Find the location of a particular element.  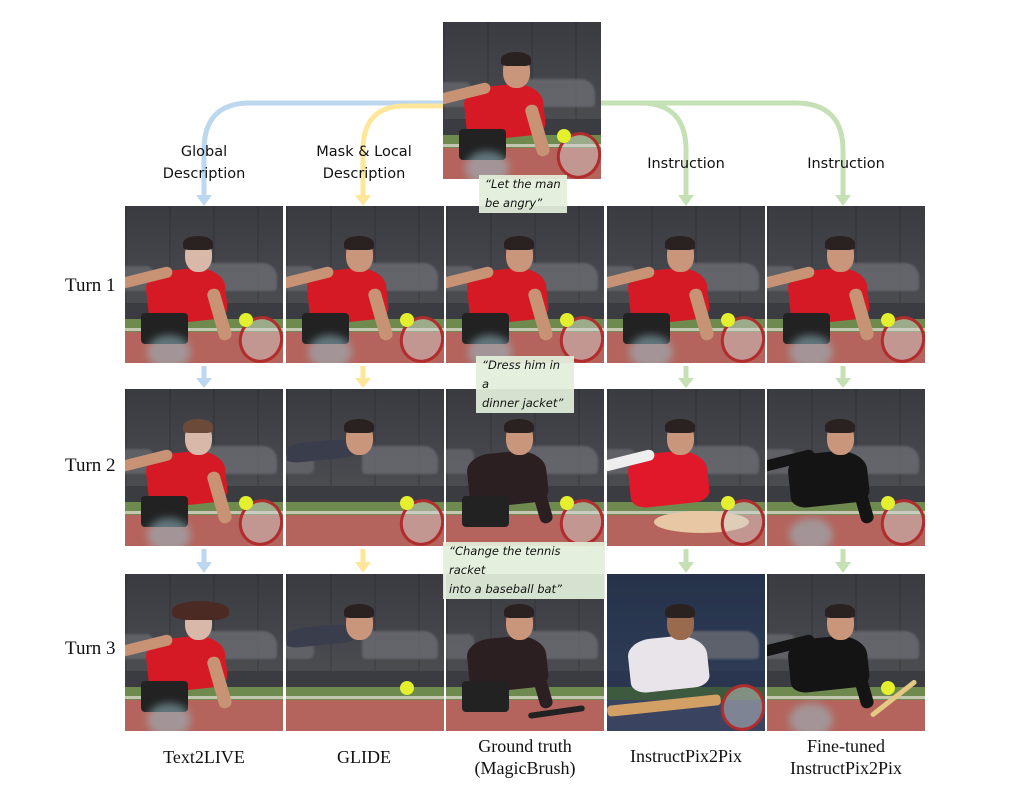

column-header-instruction-2: Instruction is located at coordinates (846, 164).